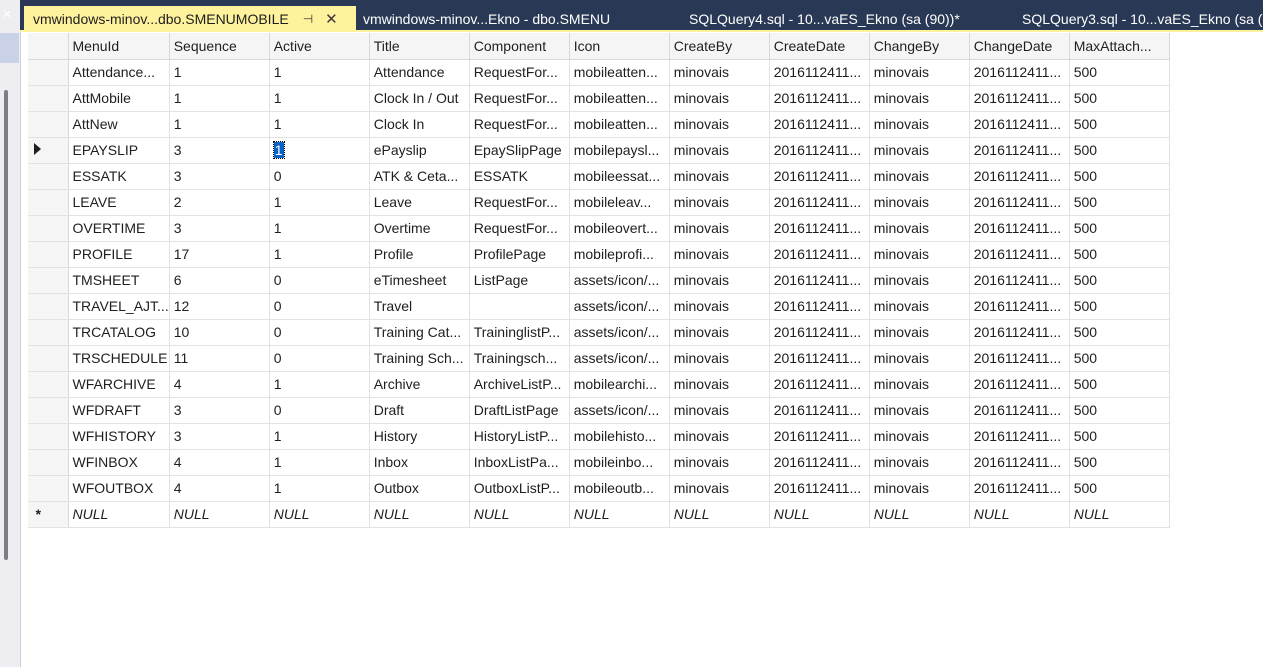  I want to click on table-cell: EPAYSLIP, so click(119, 150).